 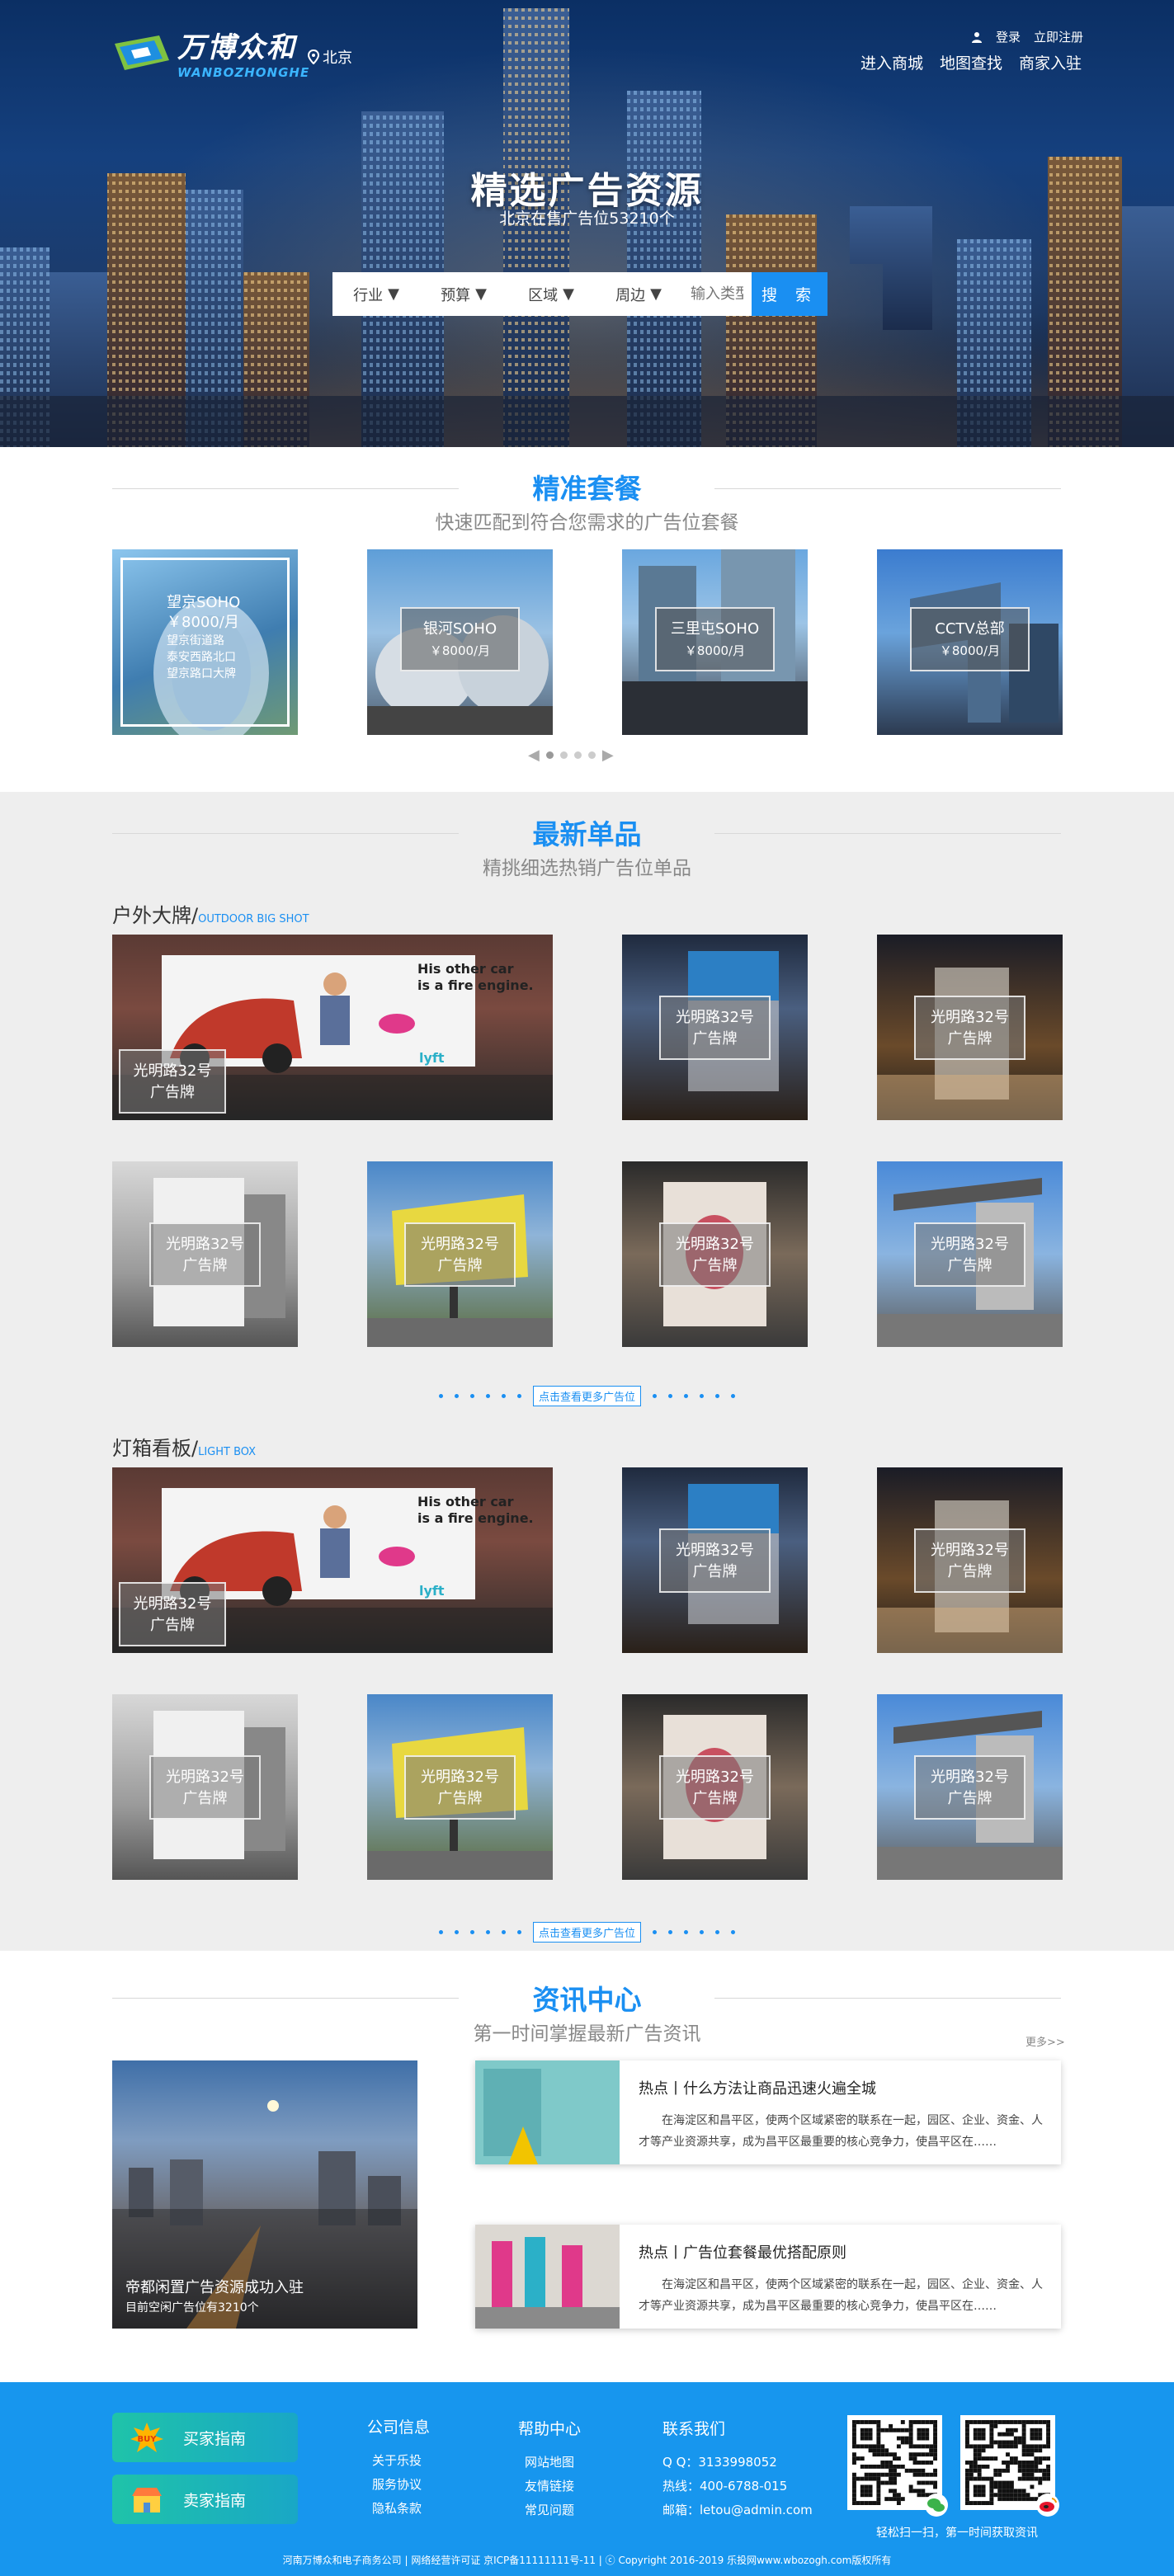 I want to click on location-pin-icon, so click(x=314, y=57).